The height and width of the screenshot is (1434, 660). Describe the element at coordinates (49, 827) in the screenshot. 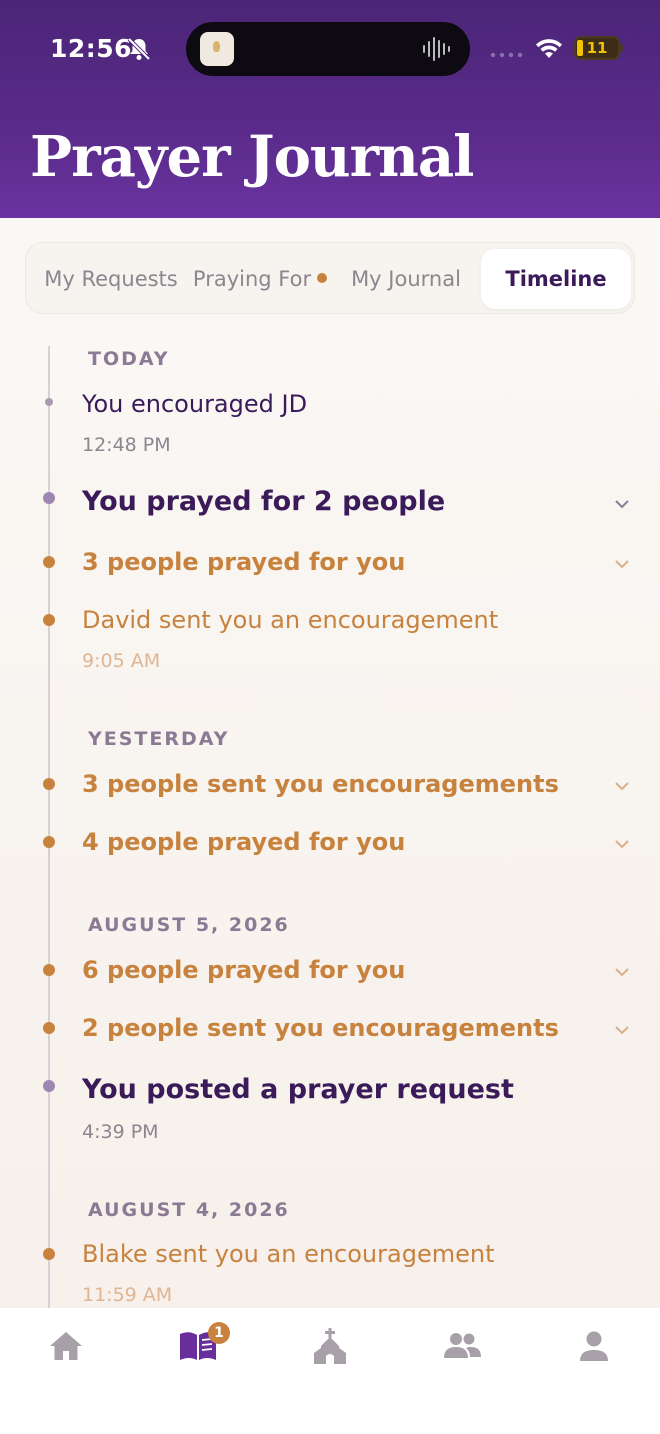

I see `timeline-line` at that location.